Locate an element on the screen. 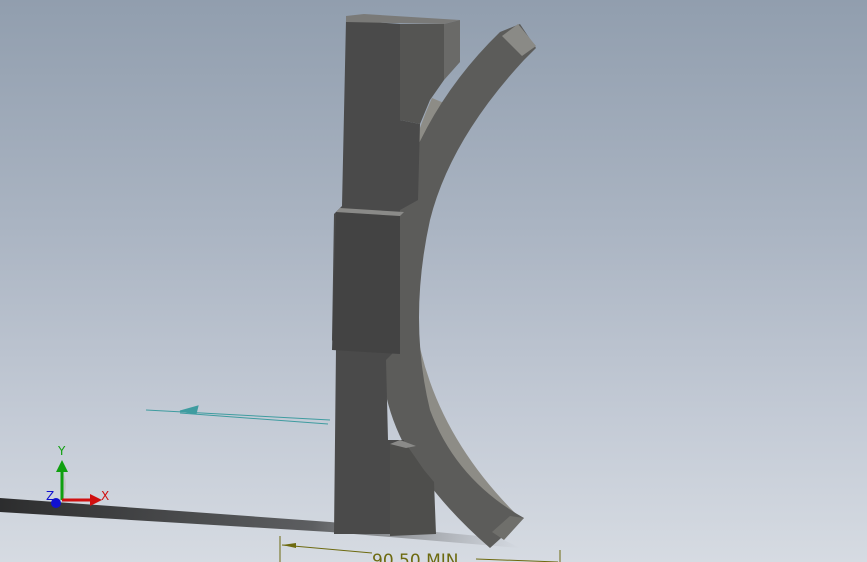 The width and height of the screenshot is (867, 562). triad-z-label: Z is located at coordinates (50, 496).